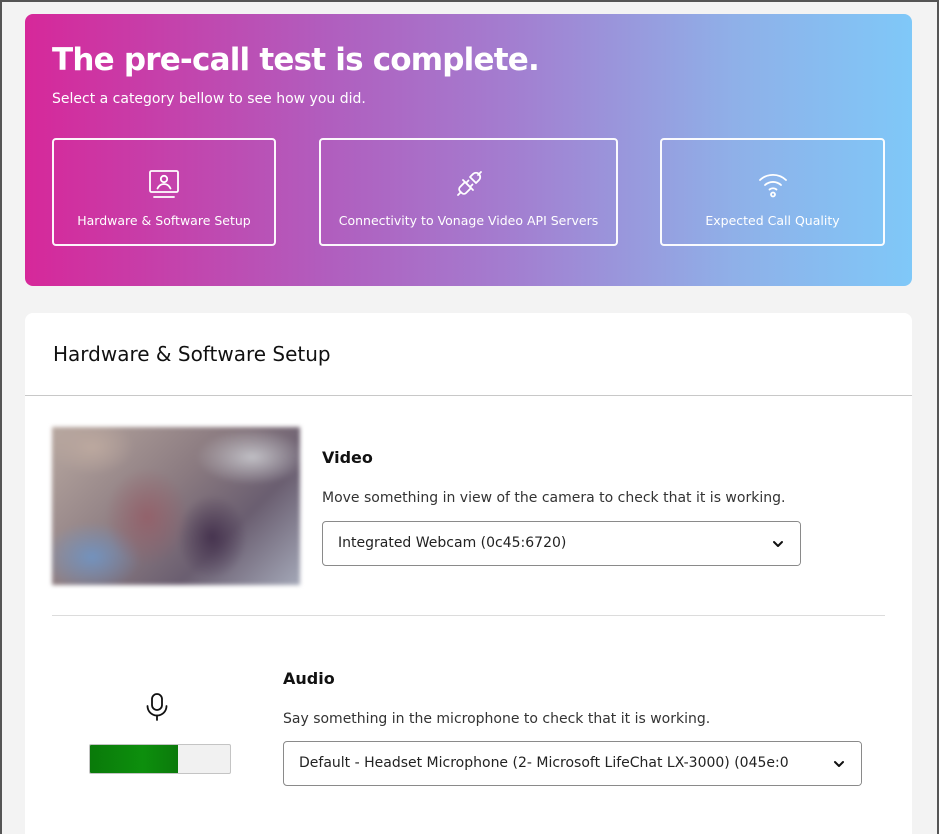 The width and height of the screenshot is (939, 834). Describe the element at coordinates (347, 457) in the screenshot. I see `video-section-title: Video` at that location.